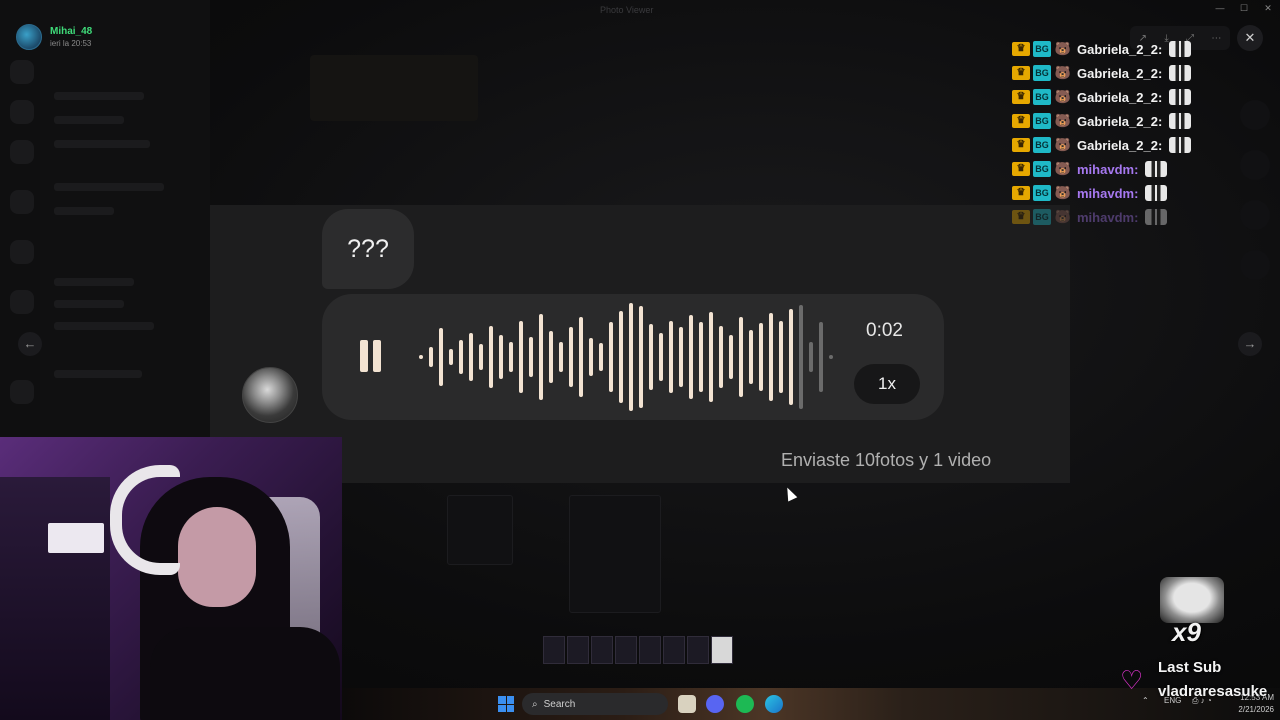 This screenshot has height=720, width=1280. What do you see at coordinates (1220, 10) in the screenshot?
I see `minimize-button: —` at bounding box center [1220, 10].